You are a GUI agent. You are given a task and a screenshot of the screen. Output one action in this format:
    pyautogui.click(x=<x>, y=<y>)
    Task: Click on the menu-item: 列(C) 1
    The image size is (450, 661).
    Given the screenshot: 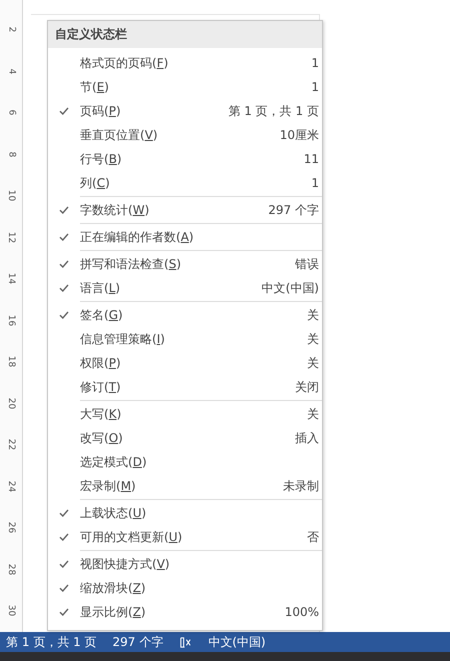 What is the action you would take?
    pyautogui.click(x=185, y=183)
    